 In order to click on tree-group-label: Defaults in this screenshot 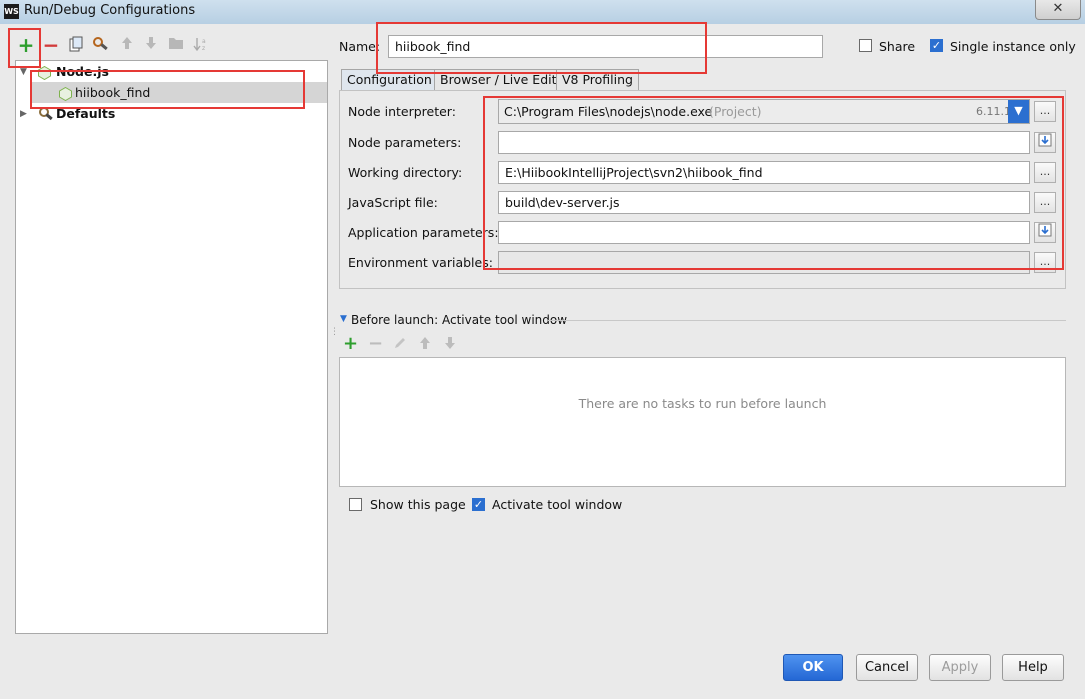, I will do `click(86, 113)`.